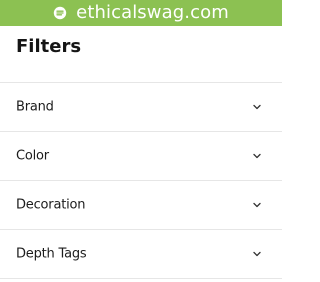  I want to click on site-name: ethicalswag.com, so click(152, 13).